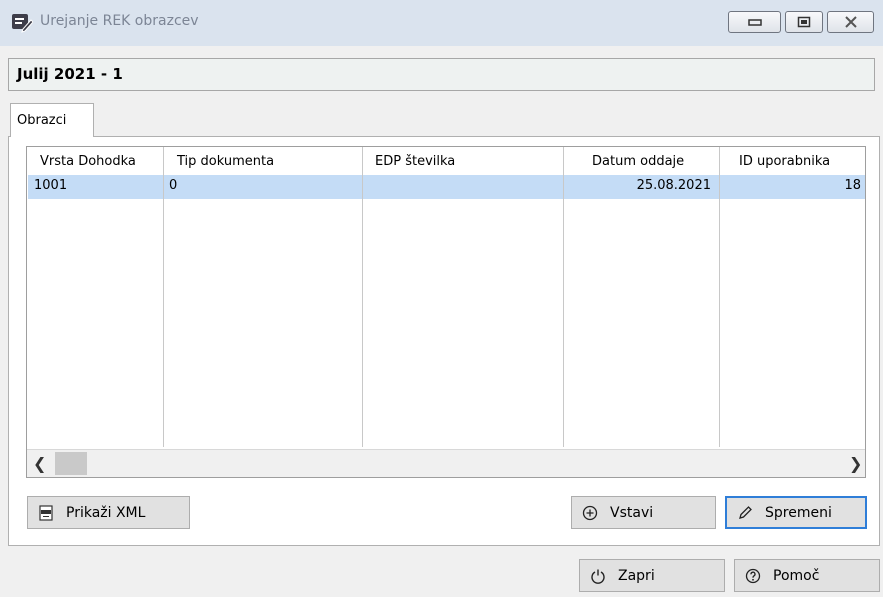 The image size is (883, 597). What do you see at coordinates (22, 23) in the screenshot?
I see `edit-form-icon` at bounding box center [22, 23].